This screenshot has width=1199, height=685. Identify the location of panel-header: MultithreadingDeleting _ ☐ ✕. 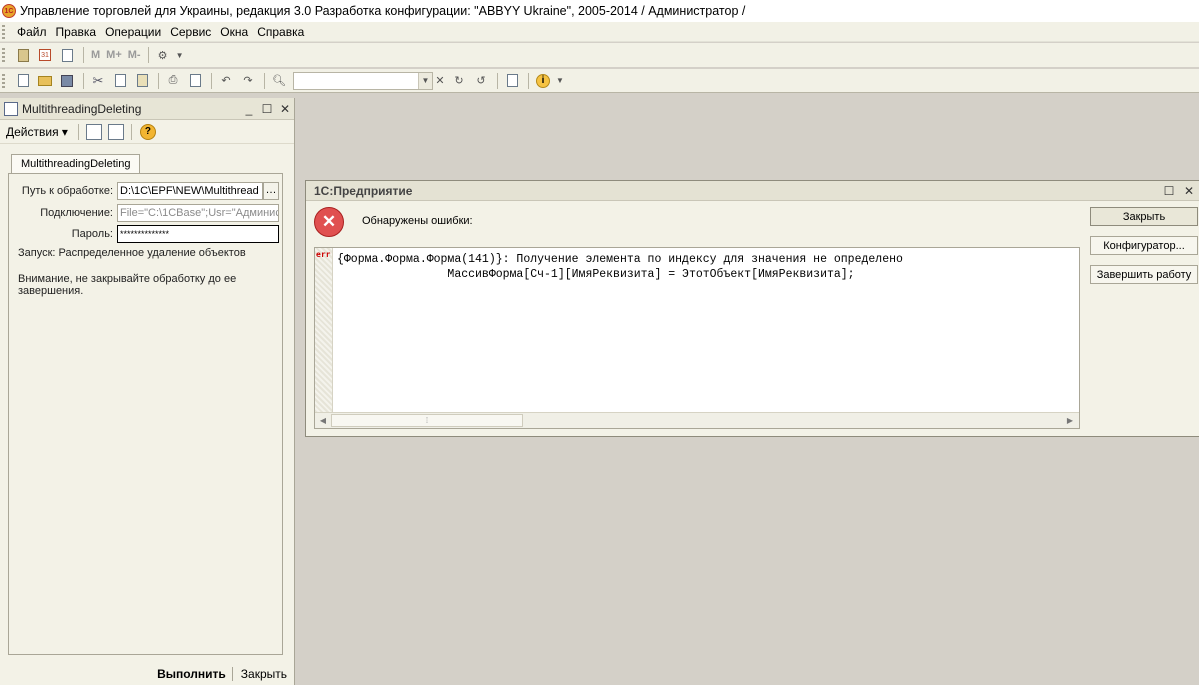
(147, 109).